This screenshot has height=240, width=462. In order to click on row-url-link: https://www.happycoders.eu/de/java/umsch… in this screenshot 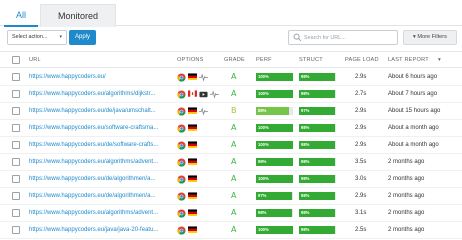, I will do `click(100, 111)`.